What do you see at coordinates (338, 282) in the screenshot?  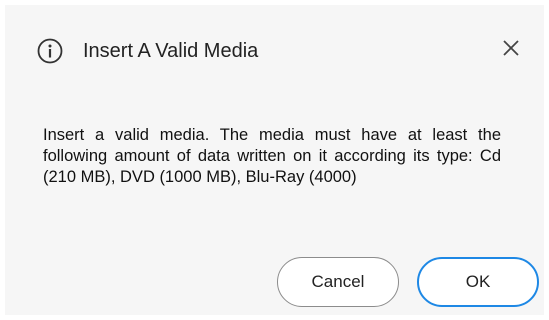 I see `cancel-button: Cancel` at bounding box center [338, 282].